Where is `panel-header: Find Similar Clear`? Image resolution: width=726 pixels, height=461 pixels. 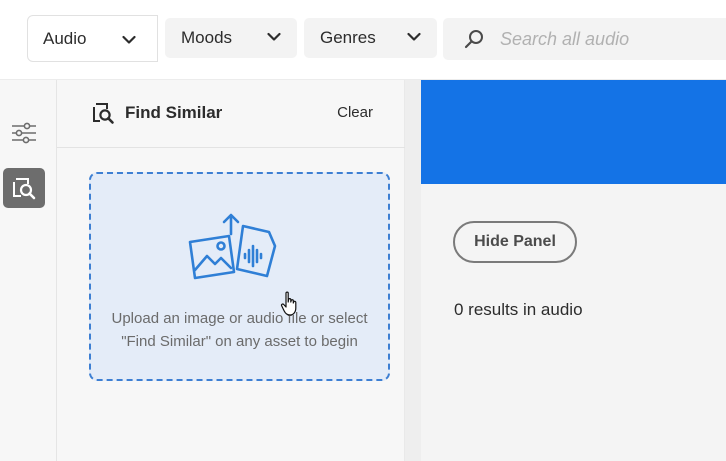 panel-header: Find Similar Clear is located at coordinates (231, 114).